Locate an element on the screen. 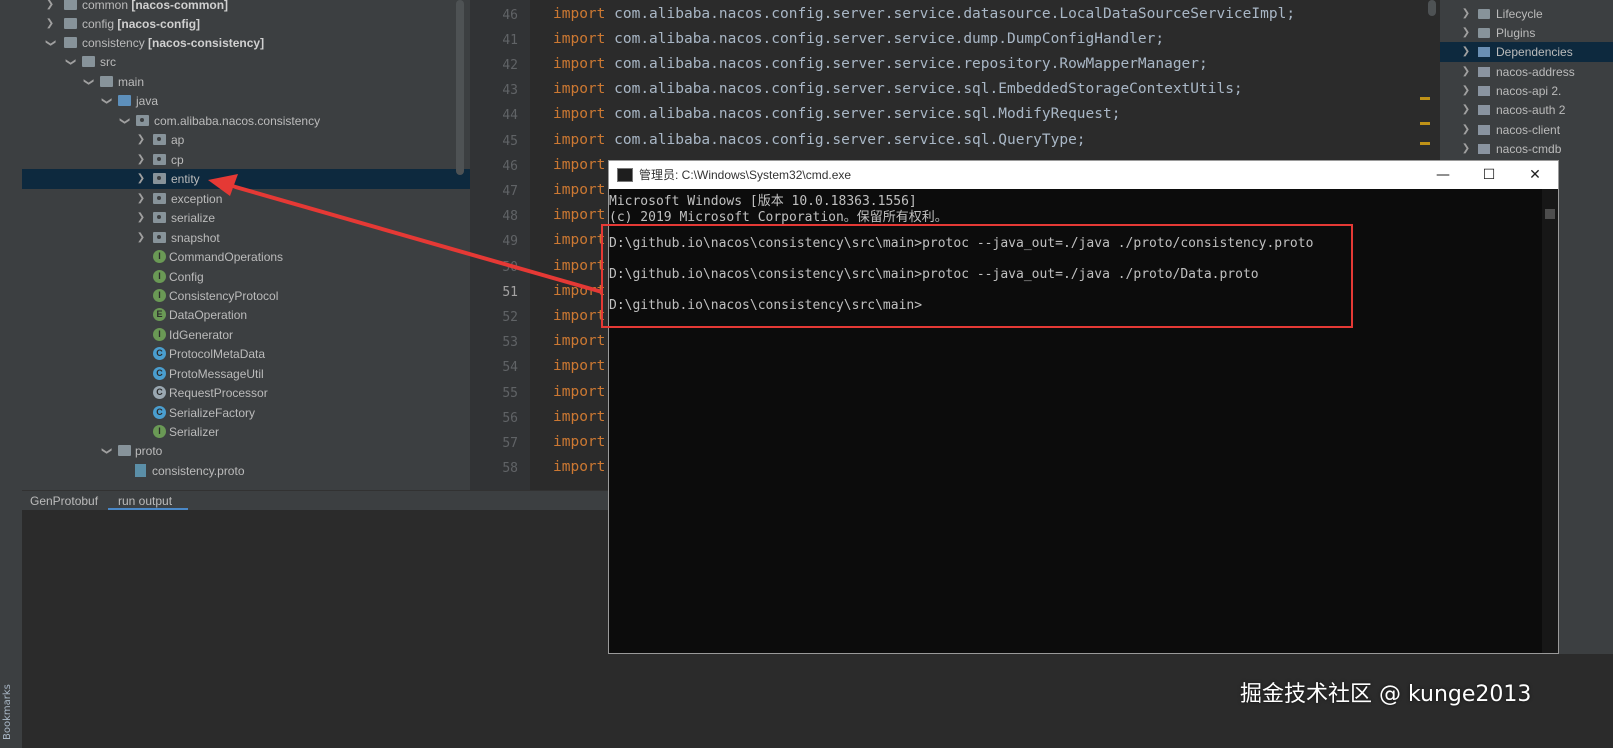  abstract-class-icon: C is located at coordinates (159, 392).